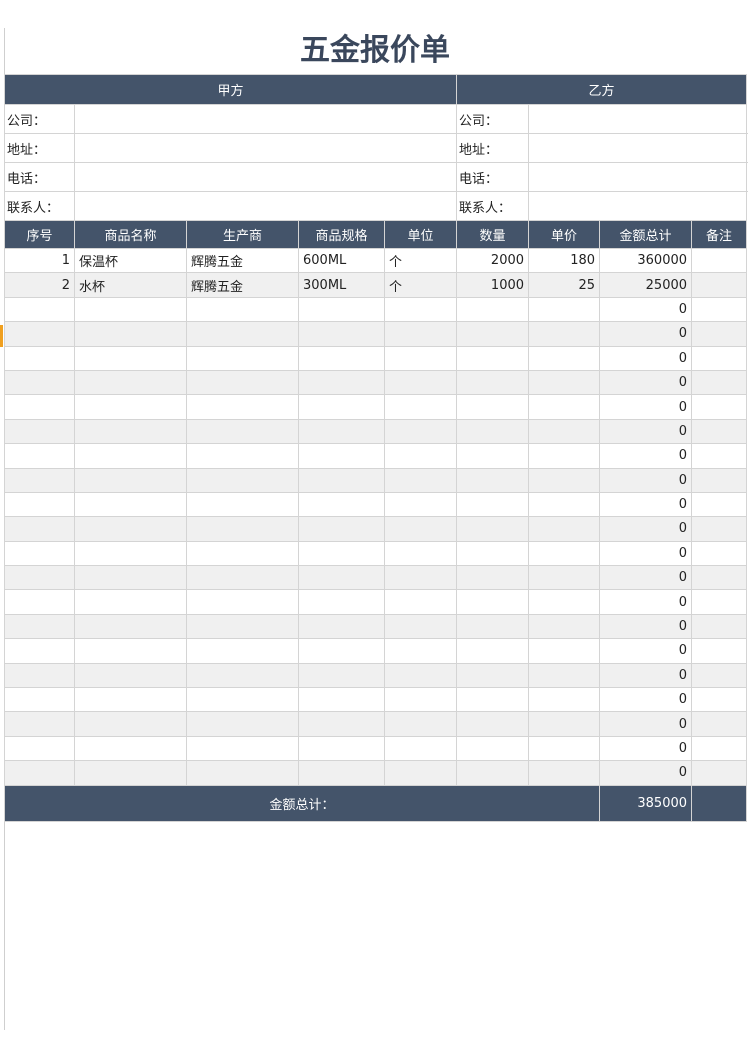 The height and width of the screenshot is (1058, 750). I want to click on table-cell: 180, so click(564, 260).